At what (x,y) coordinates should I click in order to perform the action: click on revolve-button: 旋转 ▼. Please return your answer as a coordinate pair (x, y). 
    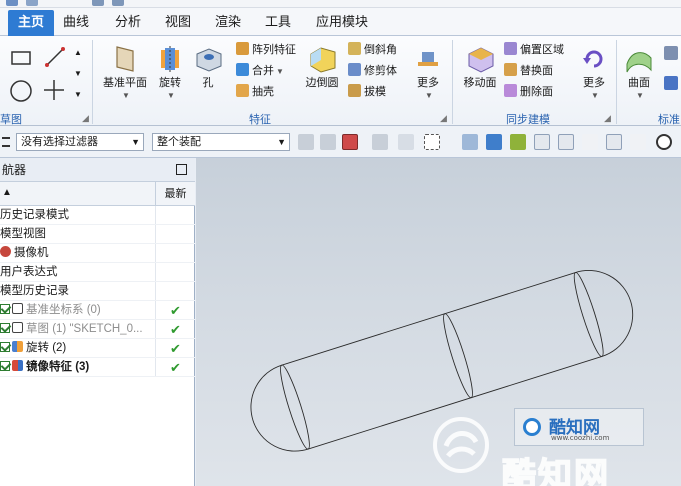
    Looking at the image, I should click on (170, 75).